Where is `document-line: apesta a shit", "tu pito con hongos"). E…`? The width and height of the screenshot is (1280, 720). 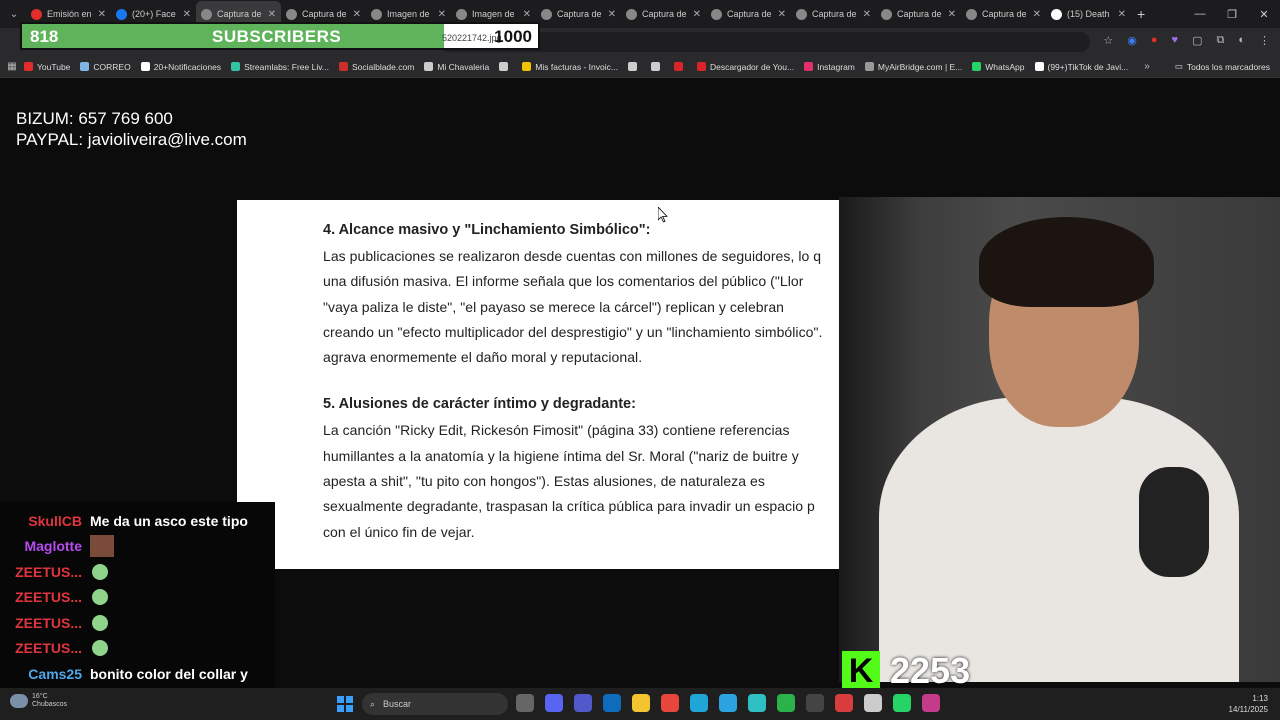
document-line: apesta a shit", "tu pito con hongos"). E… is located at coordinates (544, 481).